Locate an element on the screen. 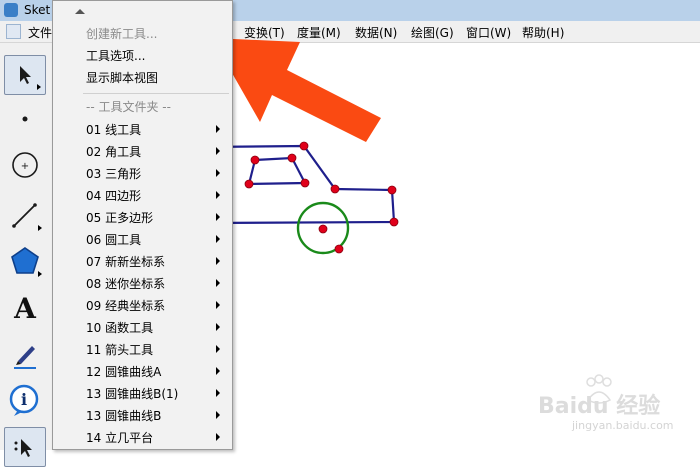 The image size is (700, 467). point-icon is located at coordinates (25, 119).